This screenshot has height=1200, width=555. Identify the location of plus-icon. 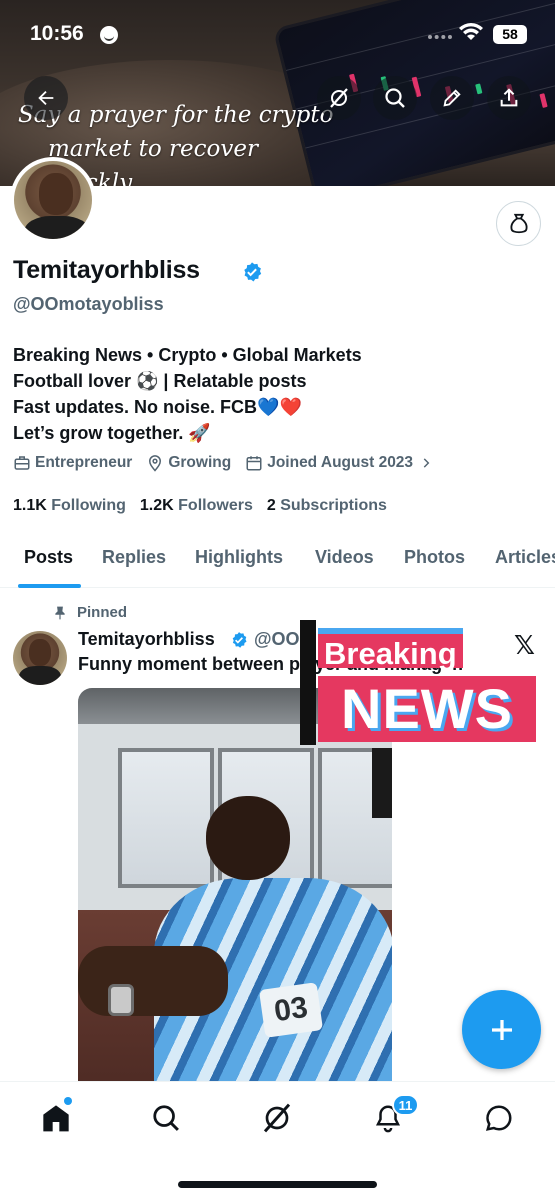
(501, 1029).